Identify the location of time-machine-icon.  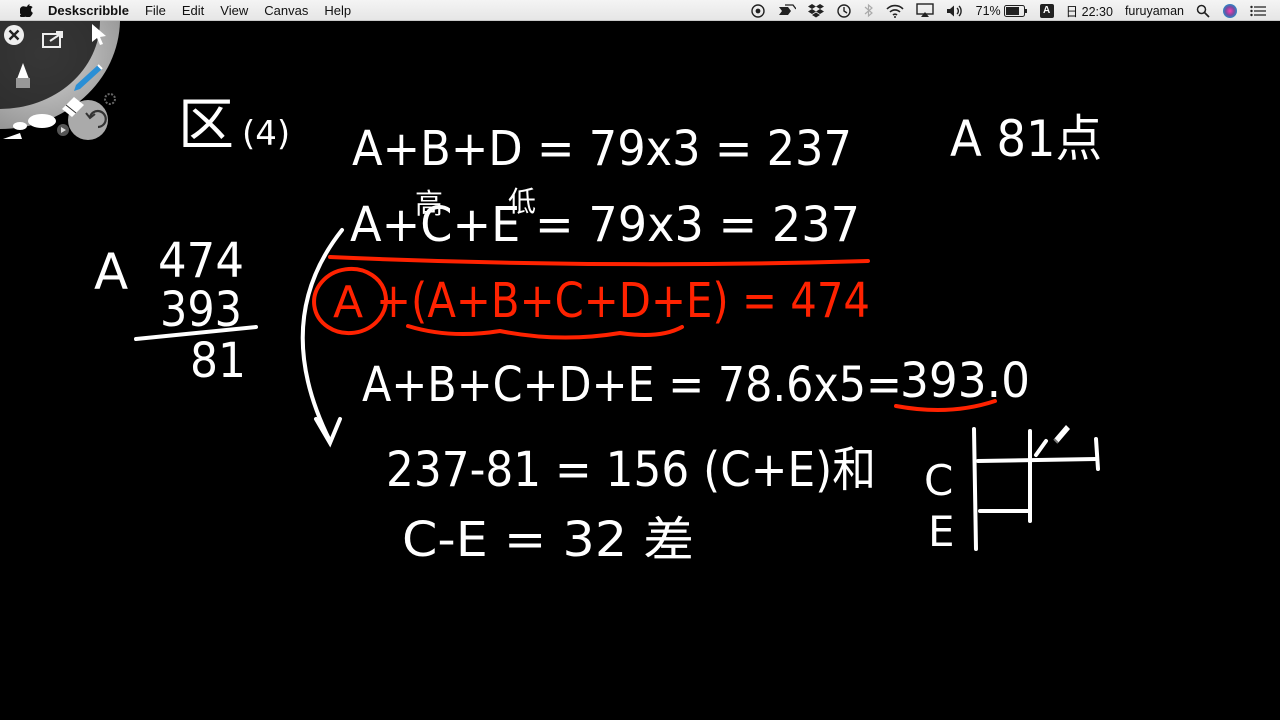
(844, 11).